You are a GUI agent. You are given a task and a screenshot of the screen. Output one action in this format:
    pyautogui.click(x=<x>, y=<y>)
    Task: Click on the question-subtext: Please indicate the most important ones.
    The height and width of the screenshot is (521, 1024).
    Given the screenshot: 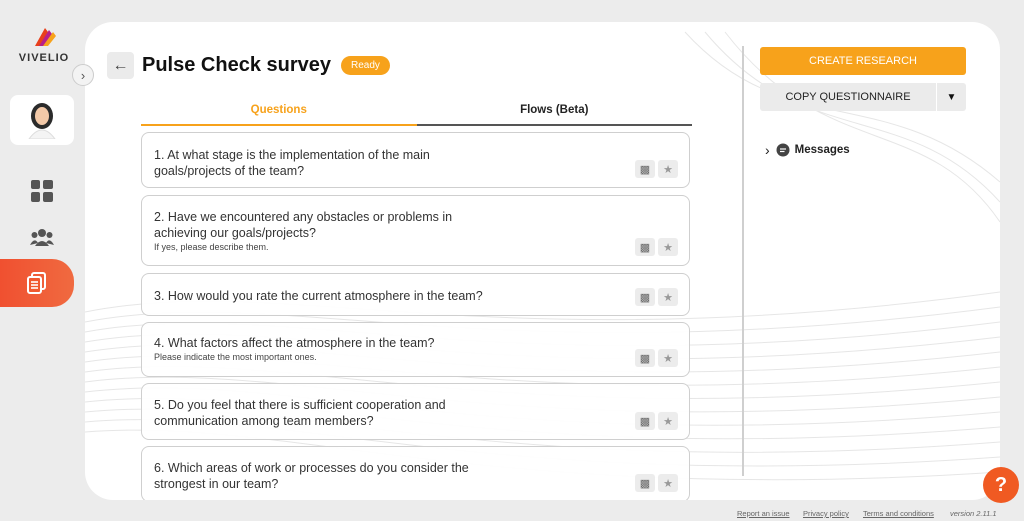 What is the action you would take?
    pyautogui.click(x=235, y=357)
    